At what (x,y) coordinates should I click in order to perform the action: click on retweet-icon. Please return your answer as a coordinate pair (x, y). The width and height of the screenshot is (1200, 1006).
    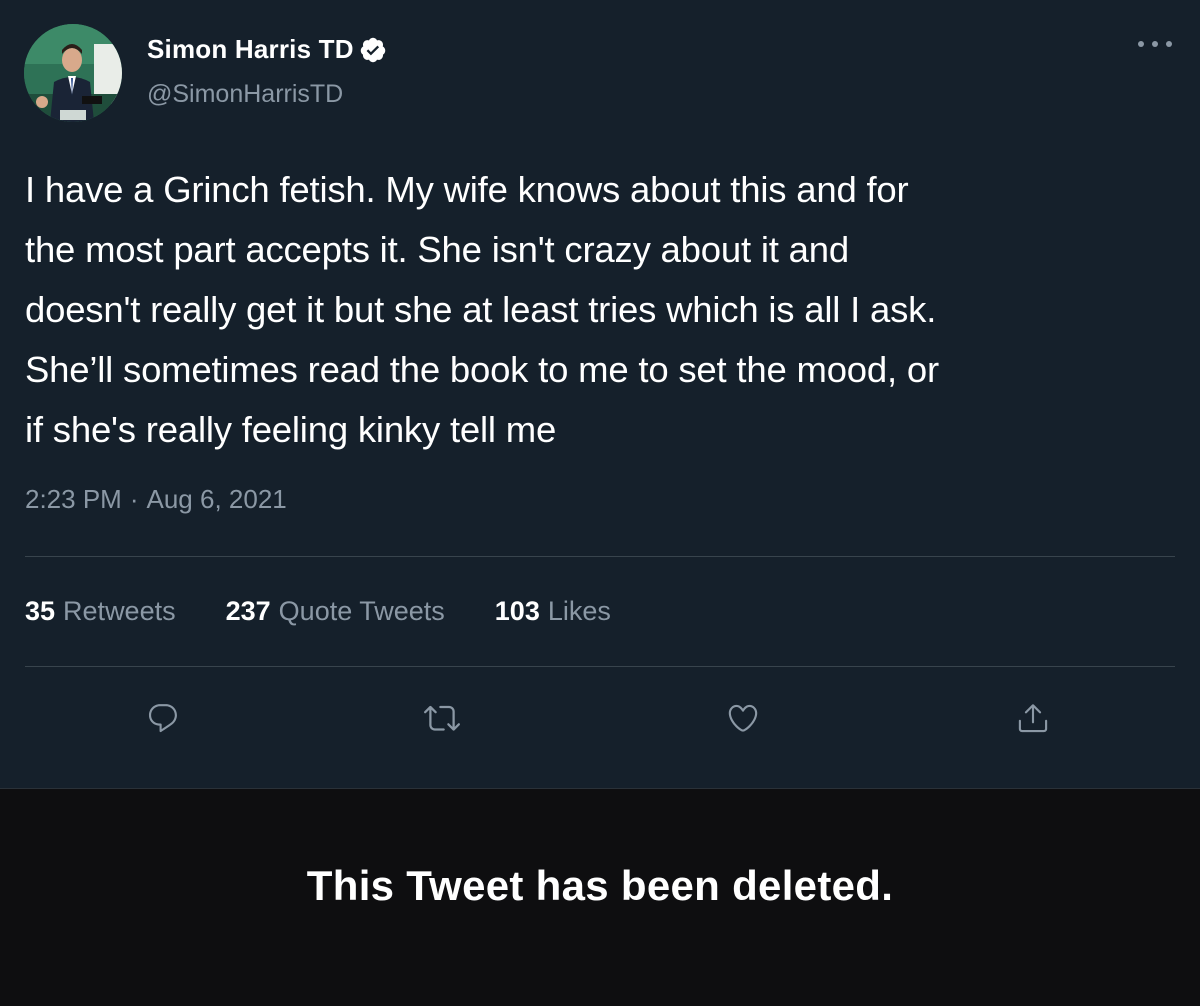
    Looking at the image, I should click on (442, 718).